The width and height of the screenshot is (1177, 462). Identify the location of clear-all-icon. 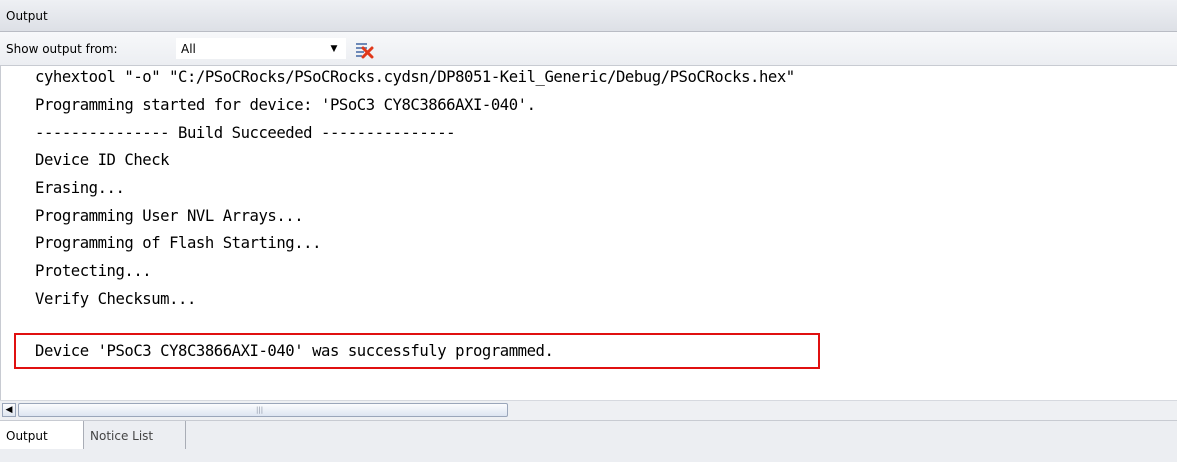
(365, 51).